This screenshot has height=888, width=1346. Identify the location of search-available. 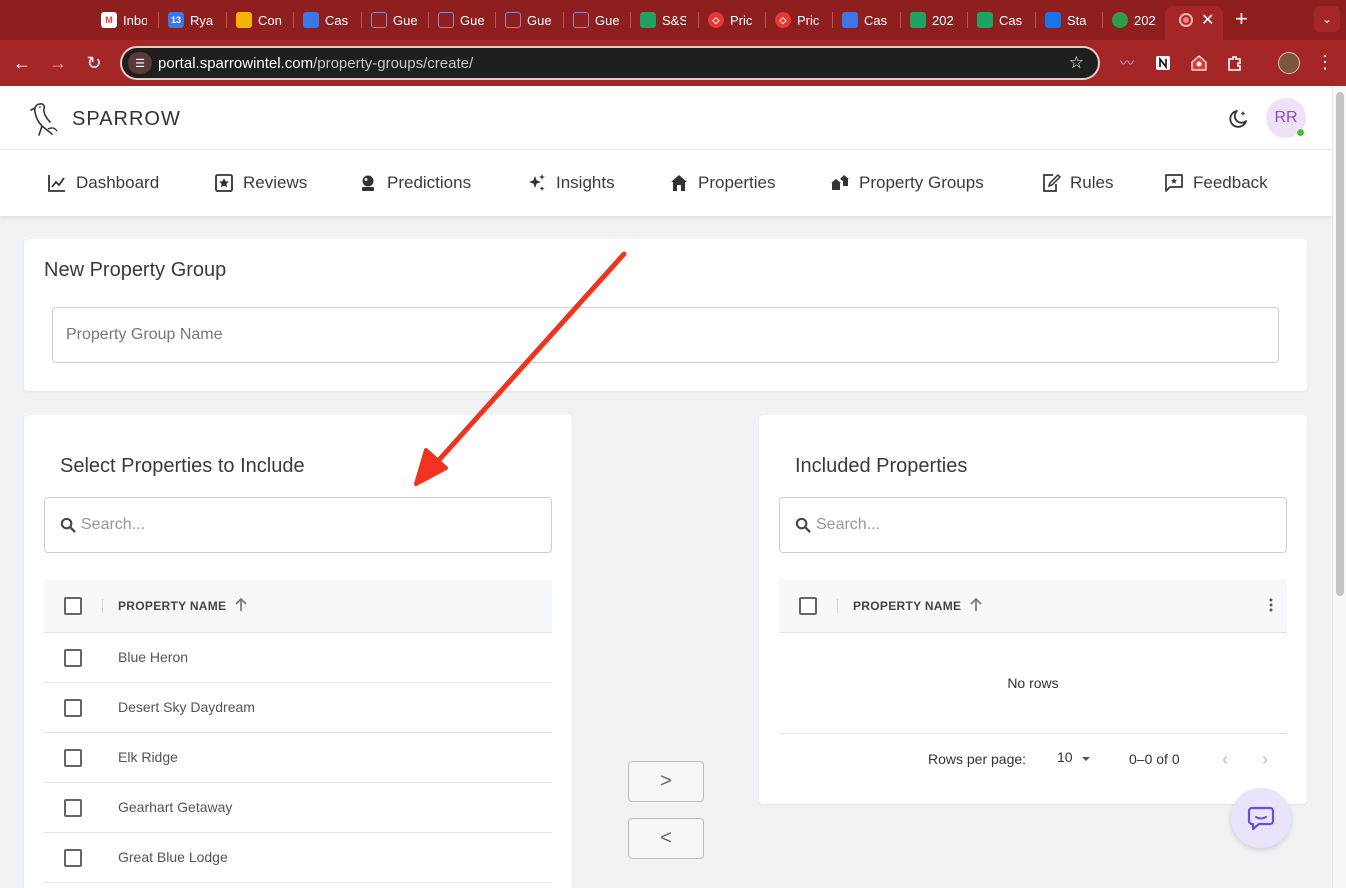
(298, 525).